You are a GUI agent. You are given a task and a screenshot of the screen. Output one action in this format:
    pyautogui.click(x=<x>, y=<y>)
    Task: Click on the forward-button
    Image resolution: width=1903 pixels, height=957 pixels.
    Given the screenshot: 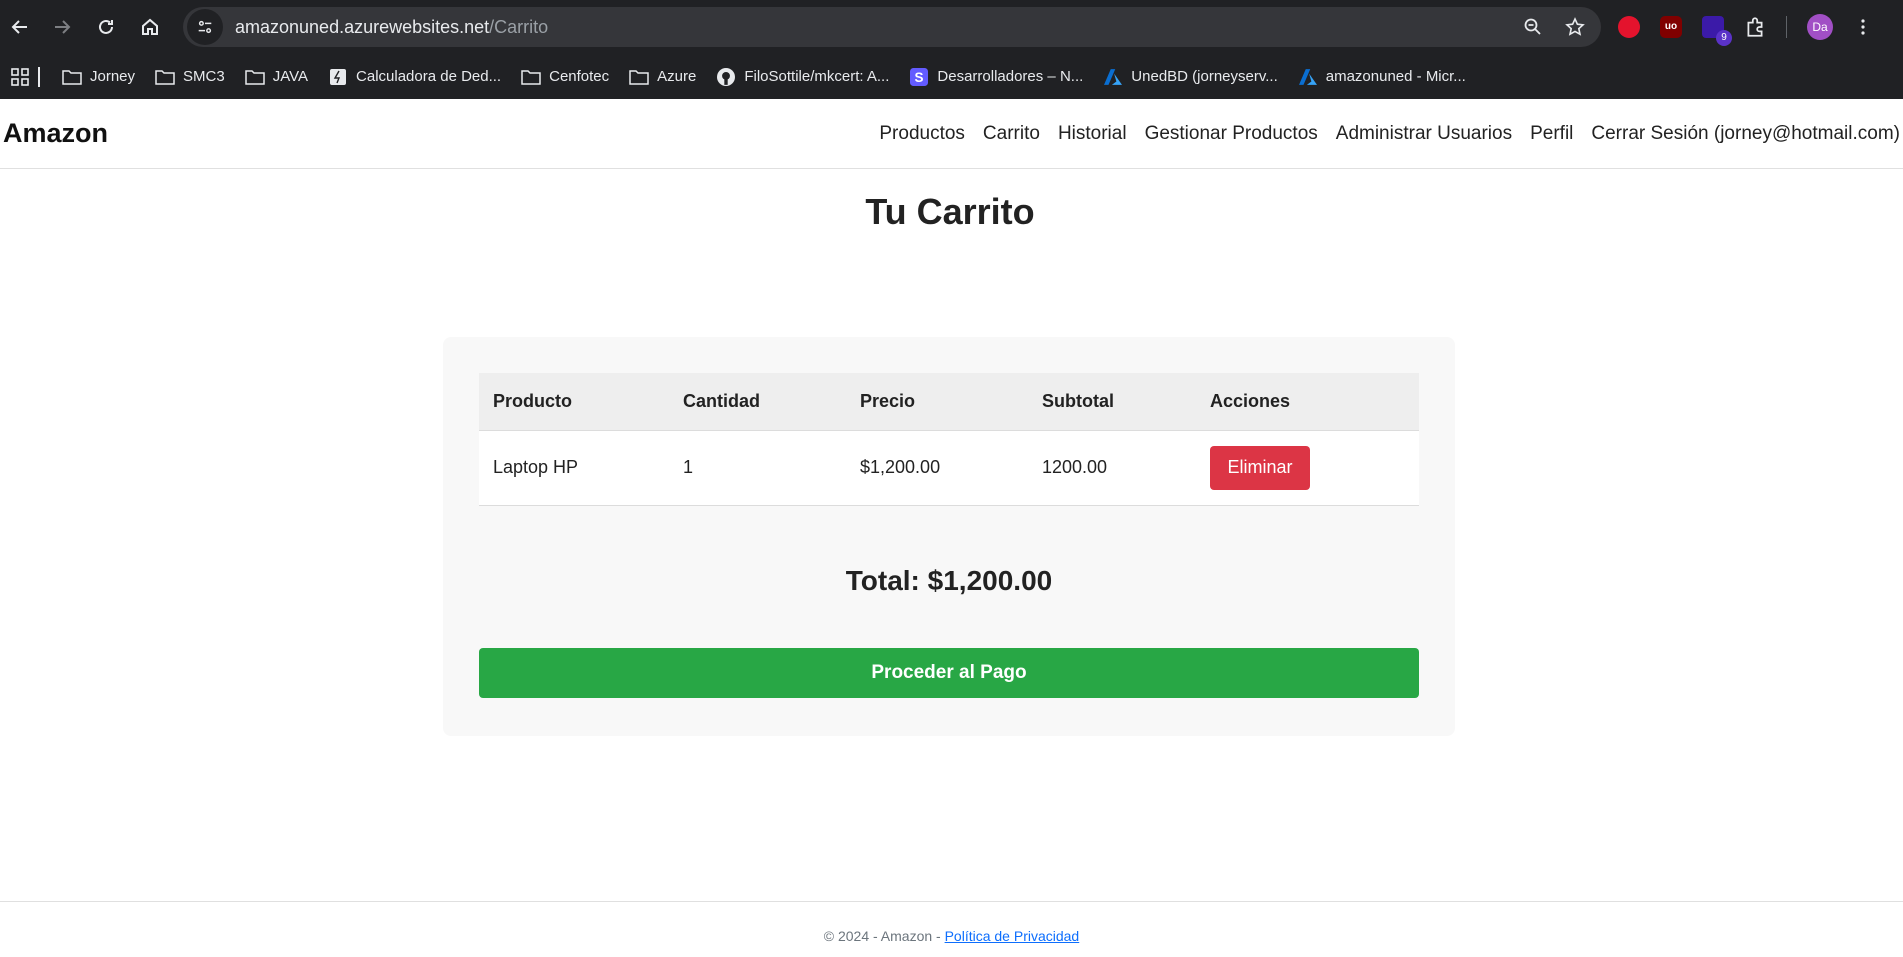 What is the action you would take?
    pyautogui.click(x=62, y=27)
    